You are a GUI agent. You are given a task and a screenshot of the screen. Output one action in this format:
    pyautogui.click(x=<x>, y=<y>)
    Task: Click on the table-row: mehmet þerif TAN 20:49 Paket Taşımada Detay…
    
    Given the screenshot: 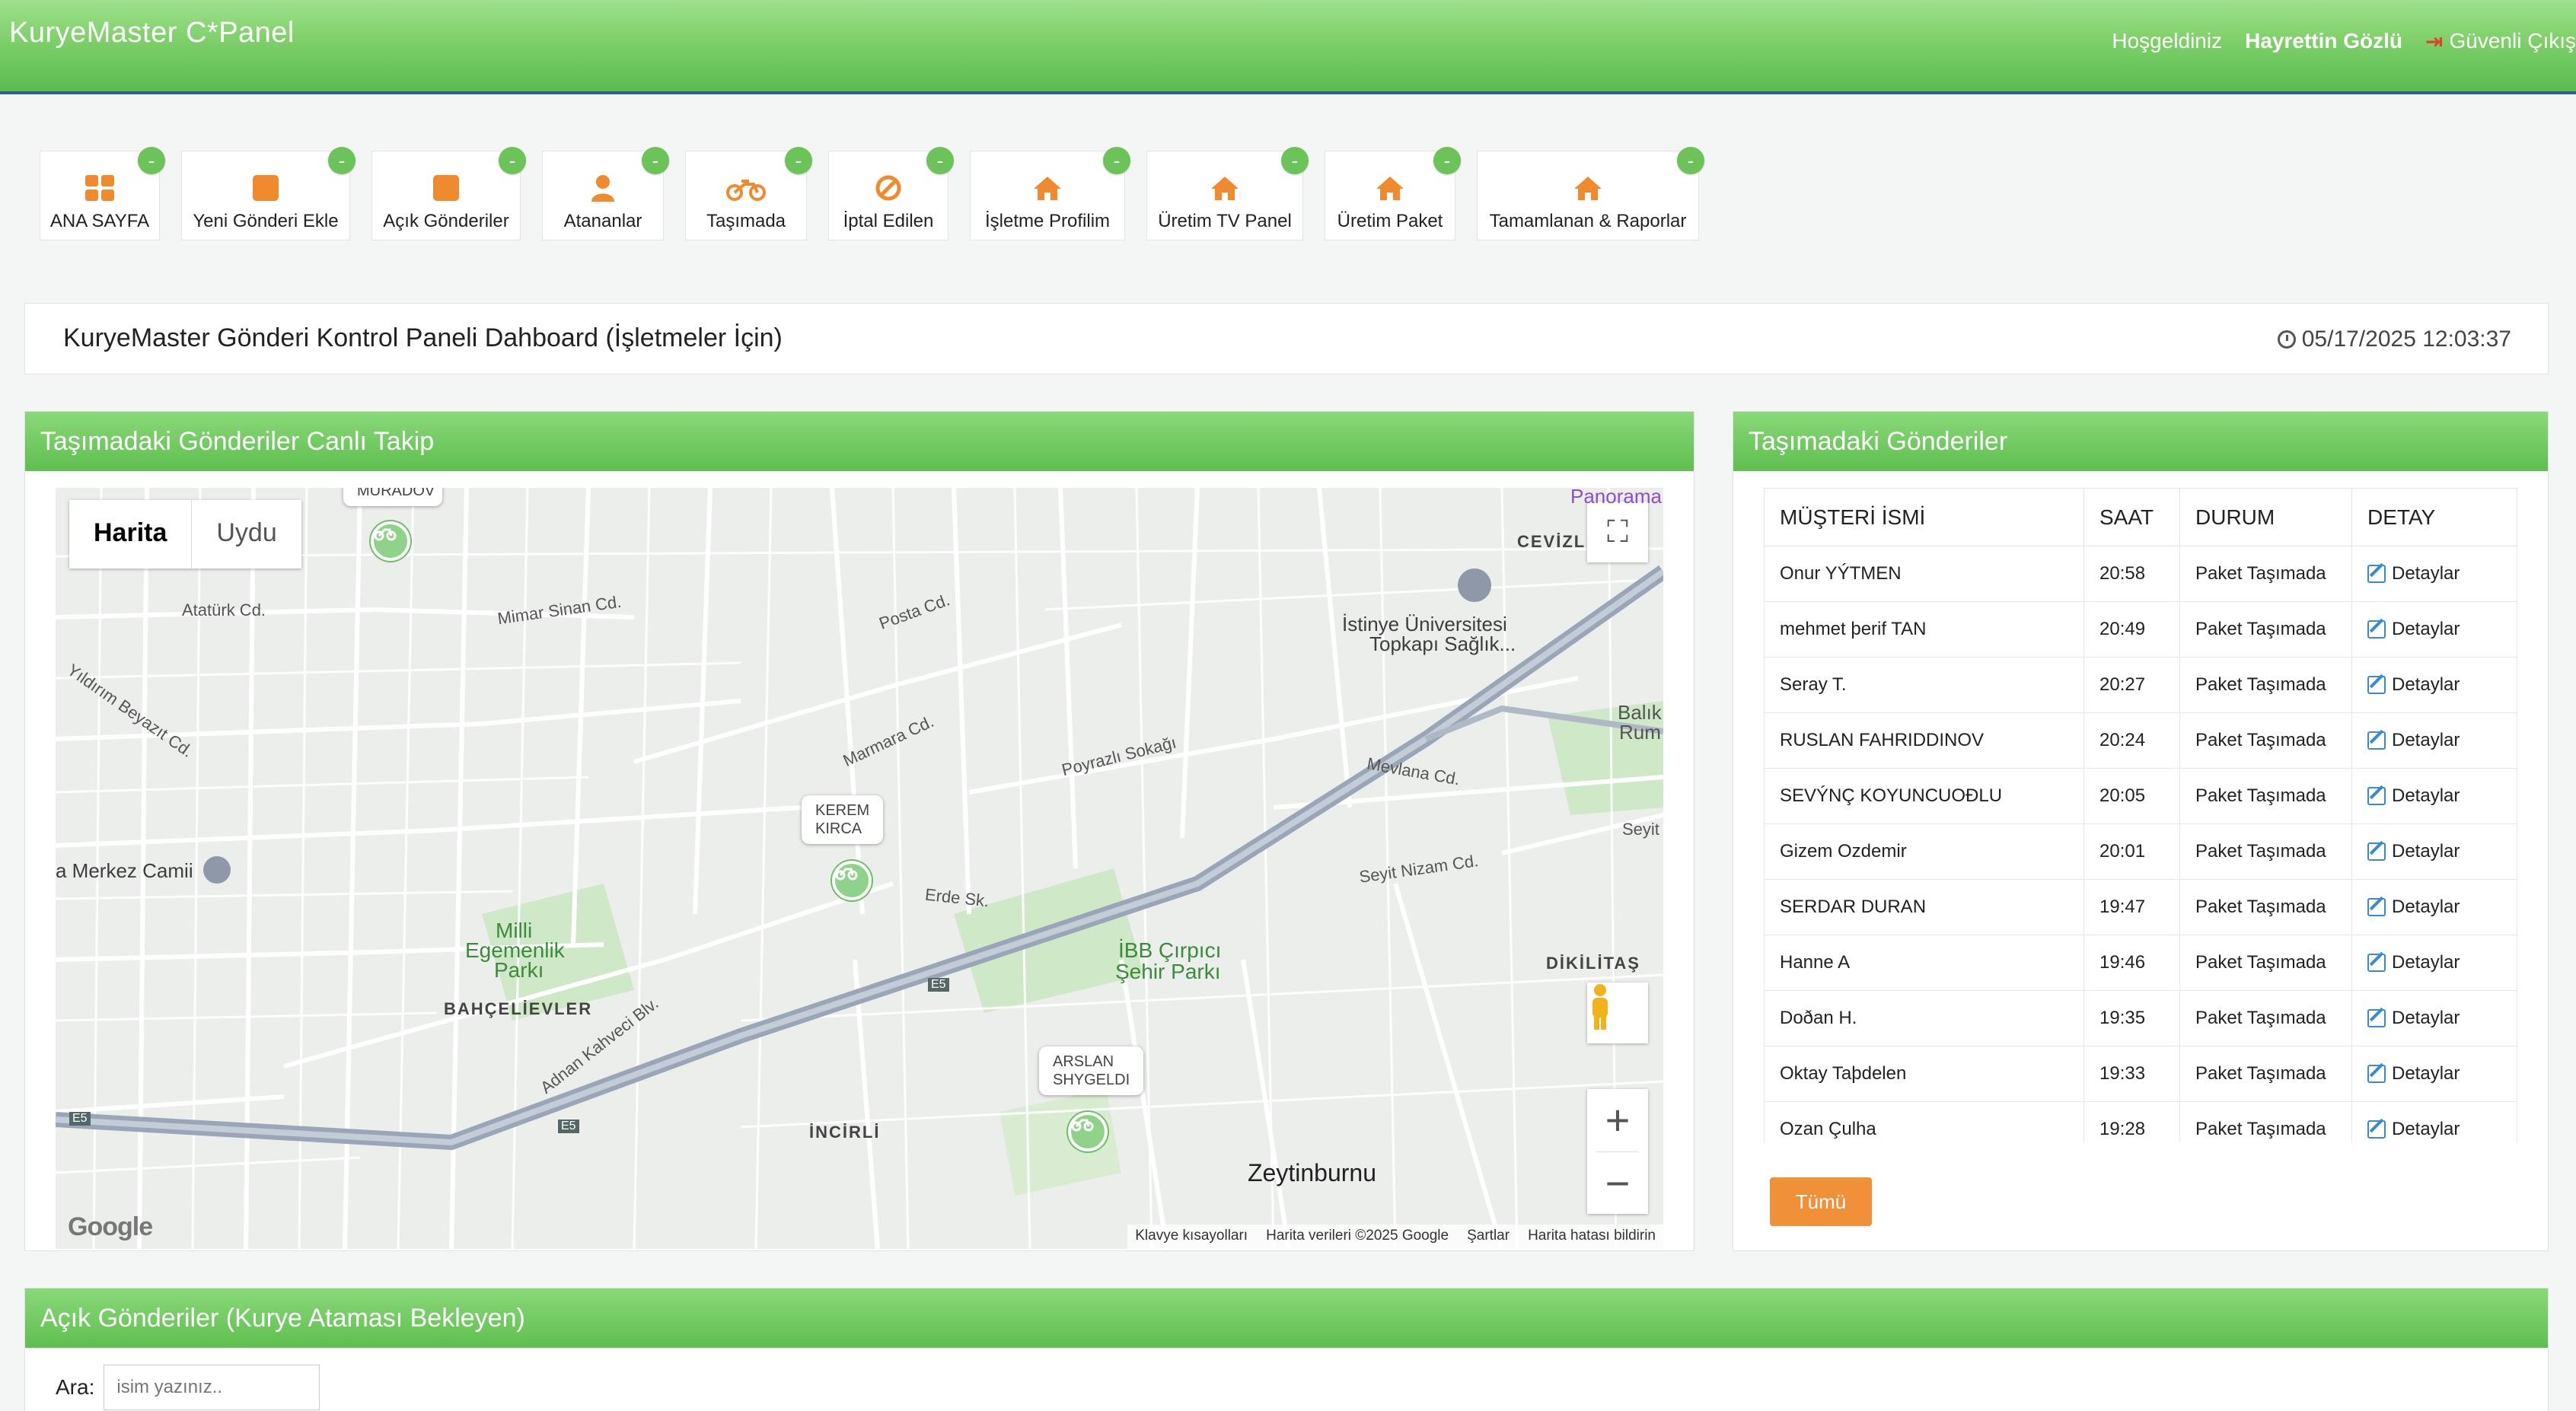 What is the action you would take?
    pyautogui.click(x=2141, y=629)
    